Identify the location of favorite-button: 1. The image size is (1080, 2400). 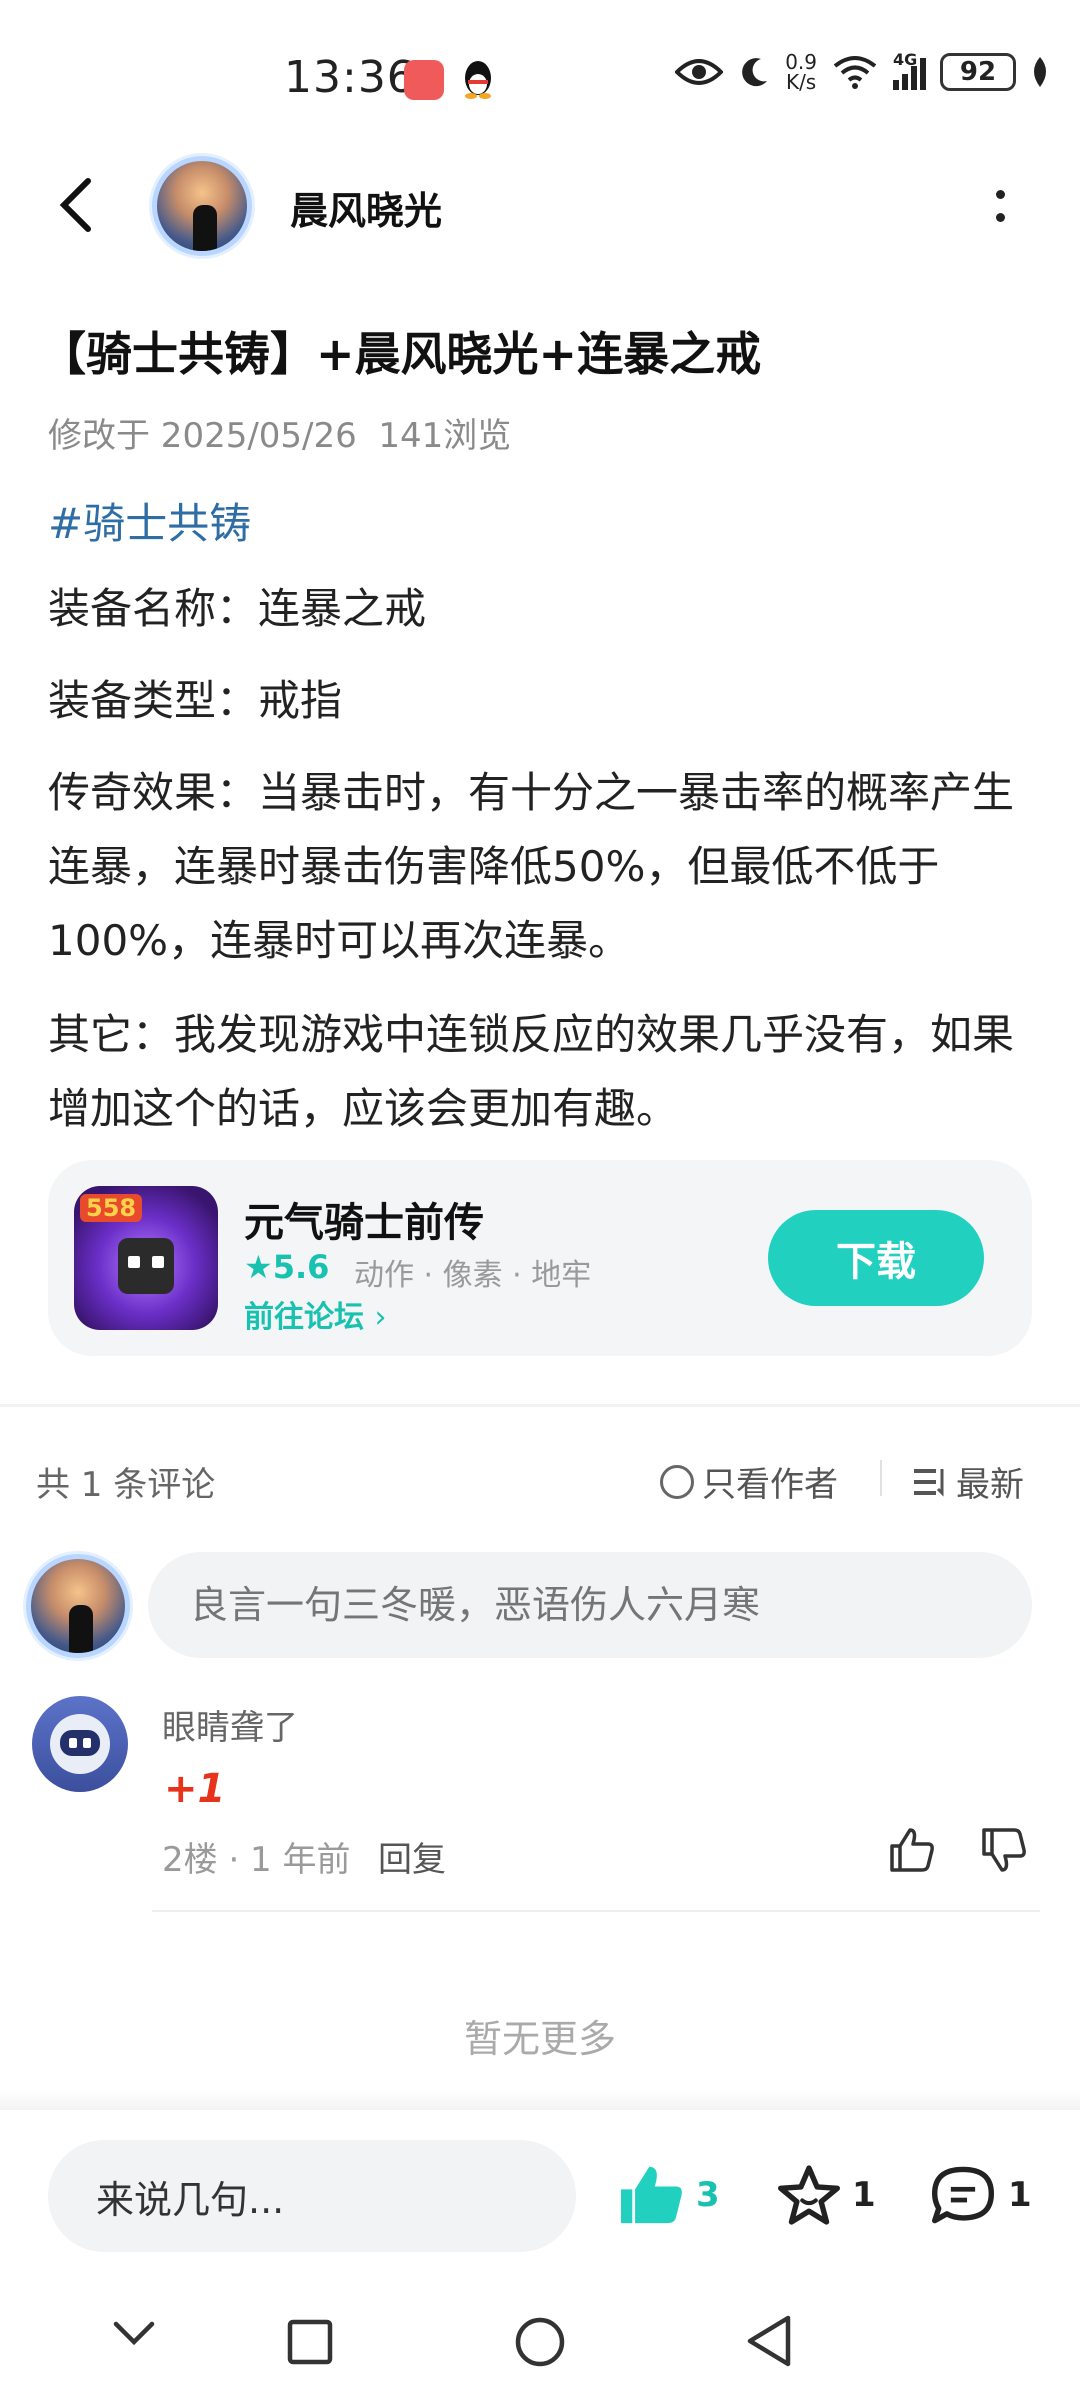
(826, 2195).